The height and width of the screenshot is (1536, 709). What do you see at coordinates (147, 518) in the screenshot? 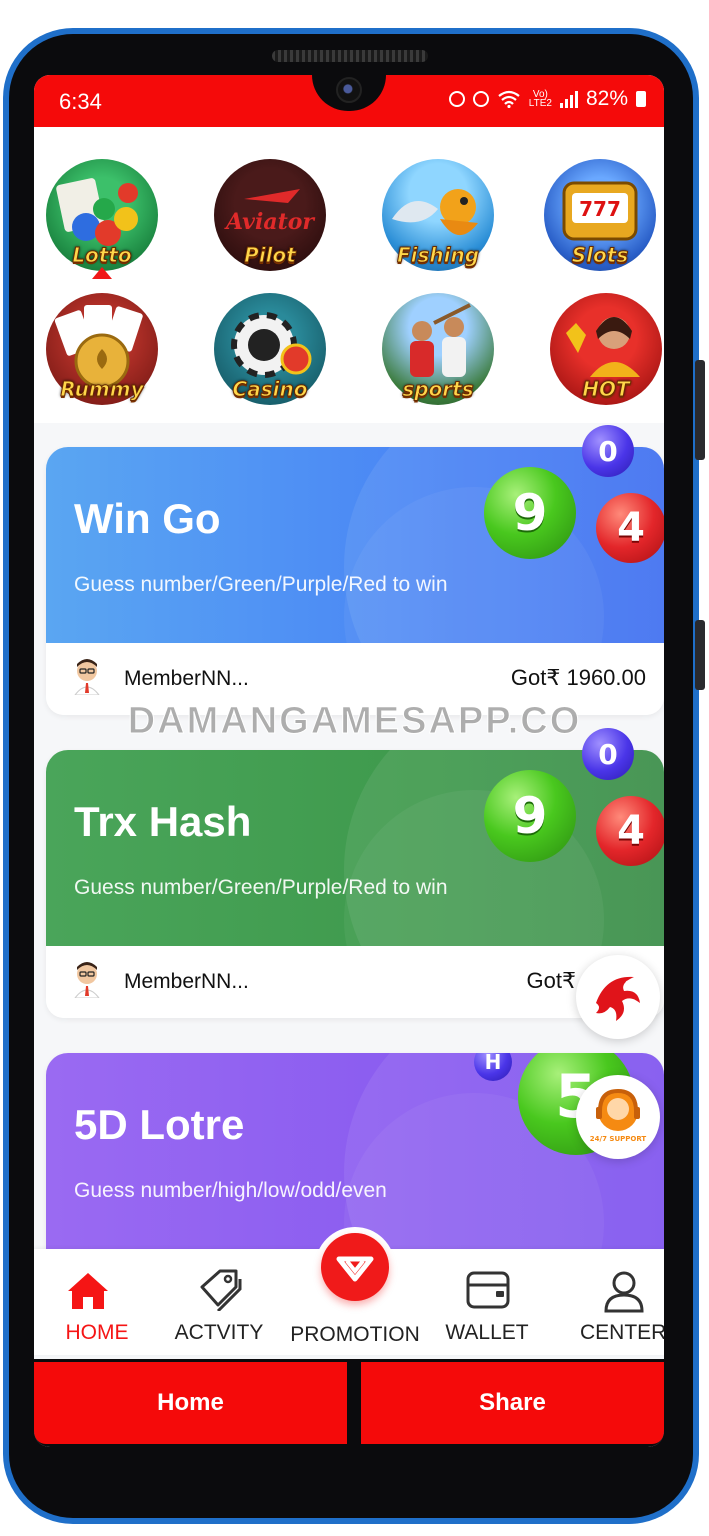
I see `card-title: Win Go` at bounding box center [147, 518].